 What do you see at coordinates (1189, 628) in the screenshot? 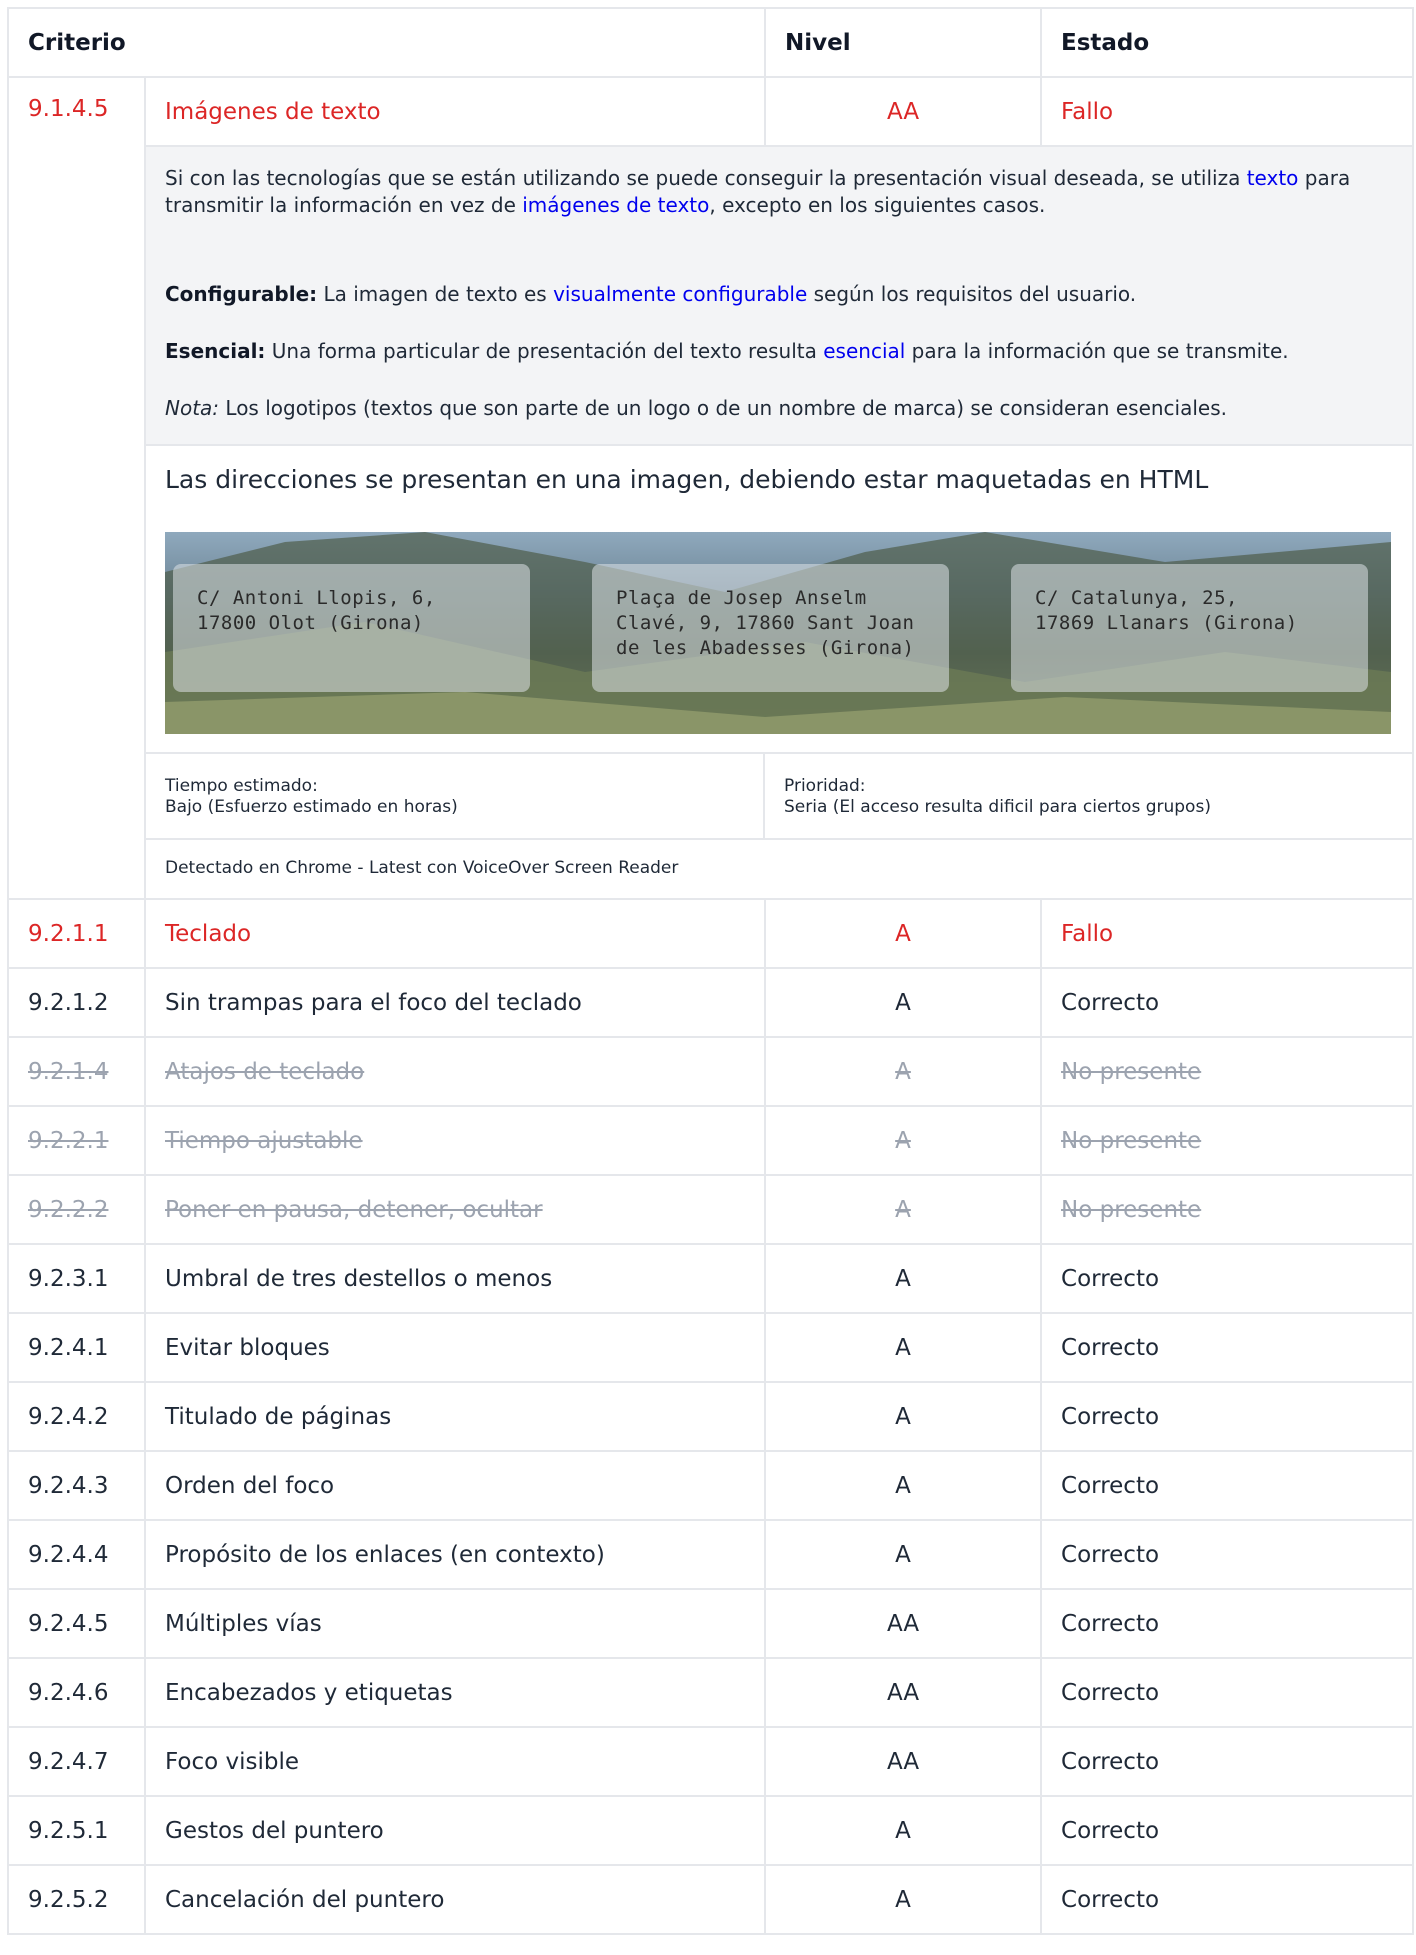
I see `address-box-3: C/ Catalunya, 25, 17869 Llanars (Girona)` at bounding box center [1189, 628].